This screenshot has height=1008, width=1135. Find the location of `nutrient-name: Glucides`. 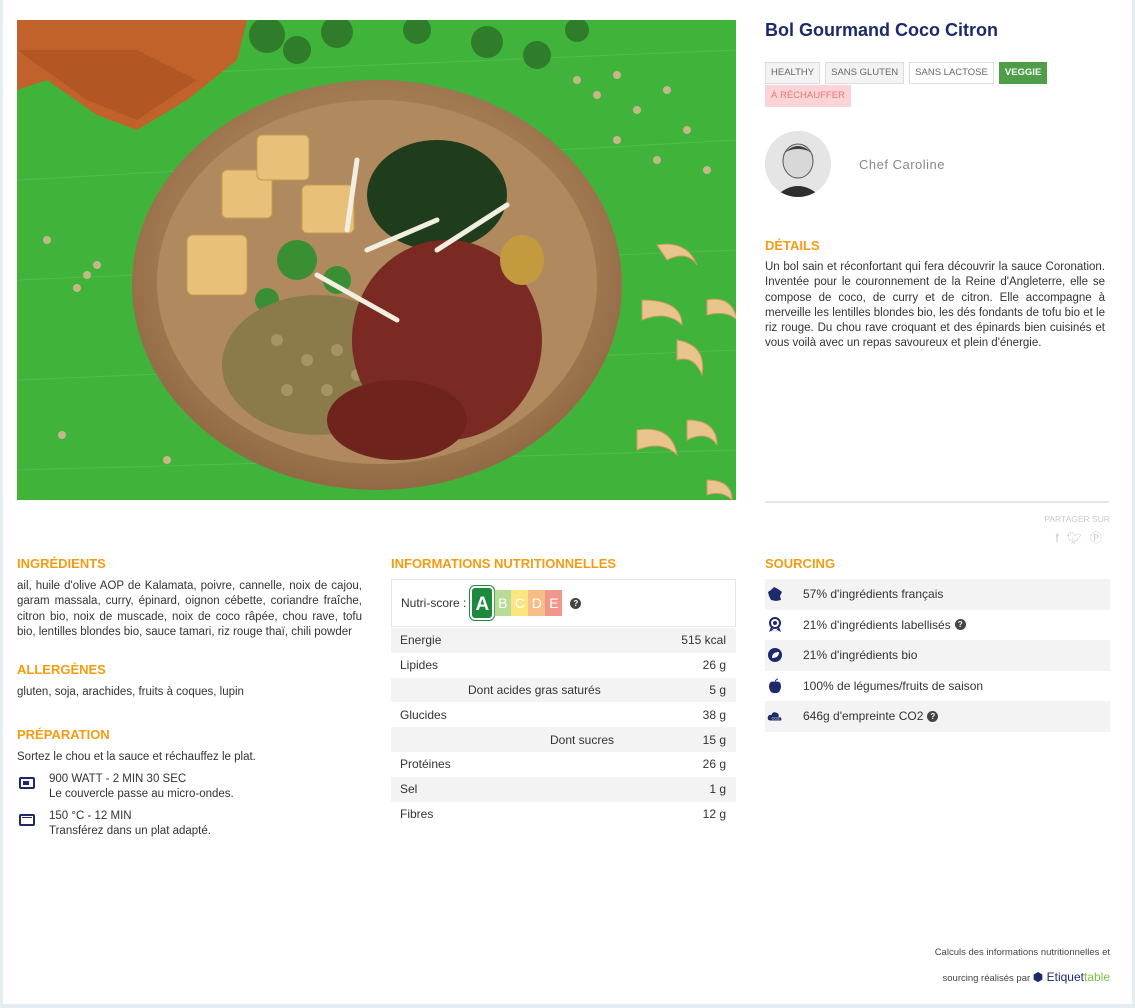

nutrient-name: Glucides is located at coordinates (423, 714).